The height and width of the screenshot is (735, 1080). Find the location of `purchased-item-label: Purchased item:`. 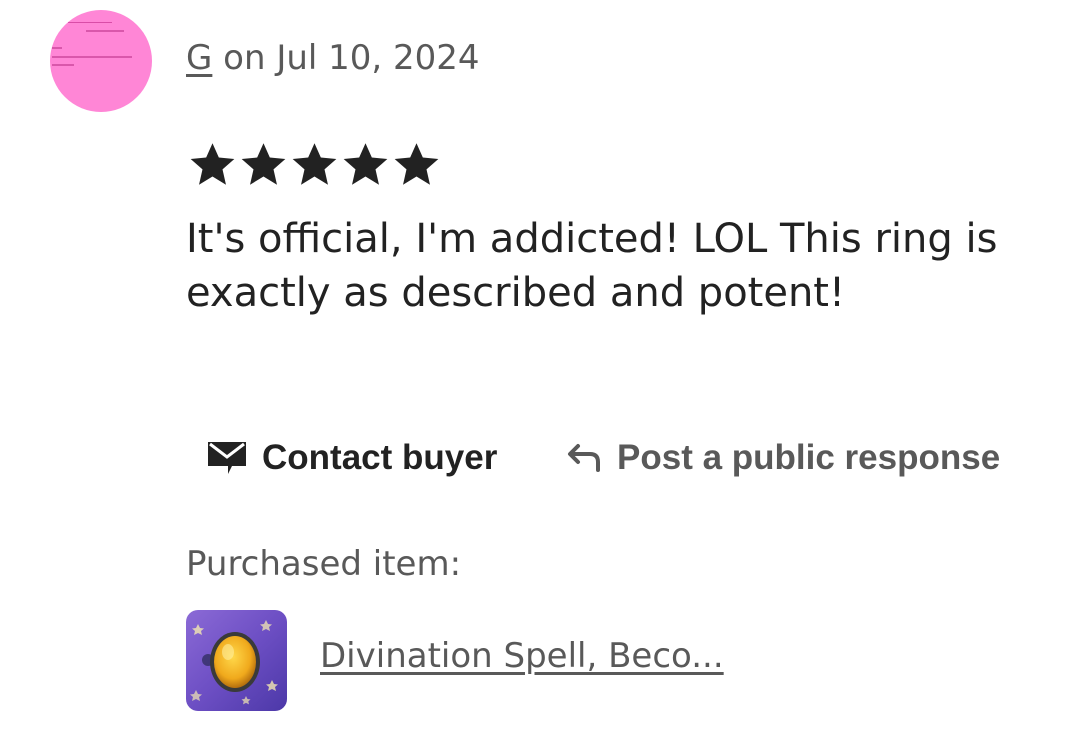

purchased-item-label: Purchased item: is located at coordinates (324, 564).